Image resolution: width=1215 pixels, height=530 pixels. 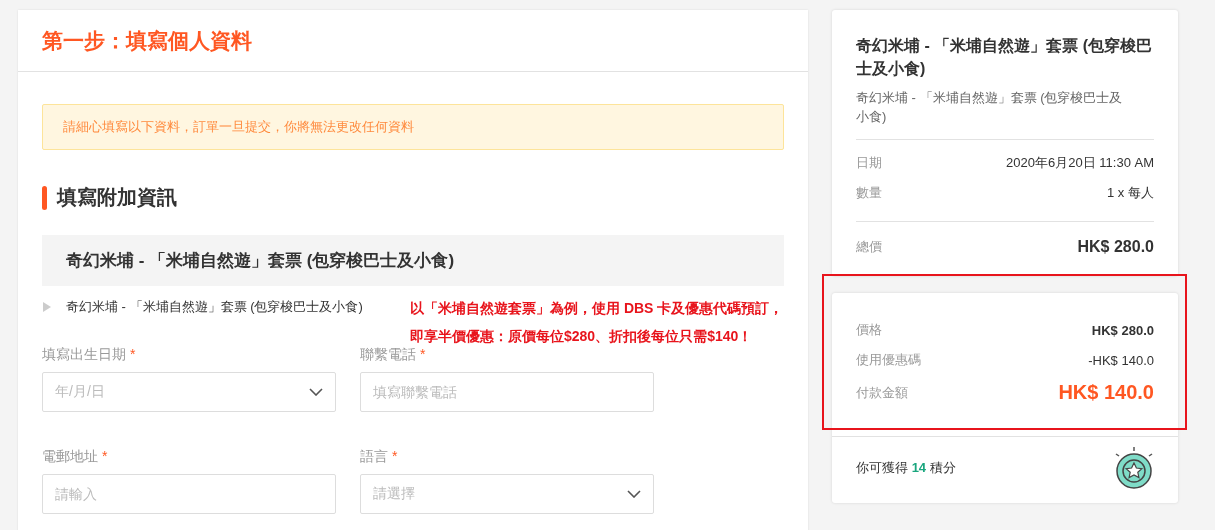 I want to click on payment-value: -HK$ 140.0, so click(x=1121, y=360).